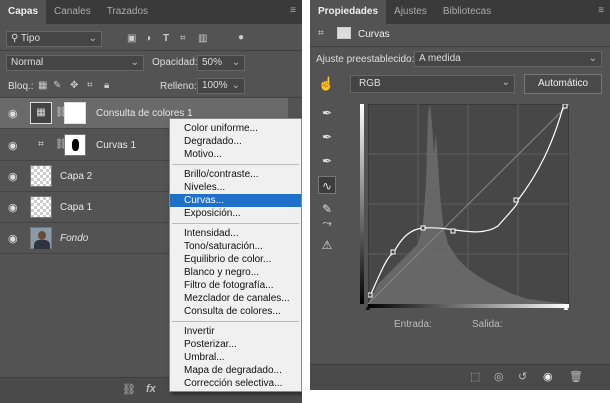  Describe the element at coordinates (362, 204) in the screenshot. I see `output-gradient-bar` at that location.